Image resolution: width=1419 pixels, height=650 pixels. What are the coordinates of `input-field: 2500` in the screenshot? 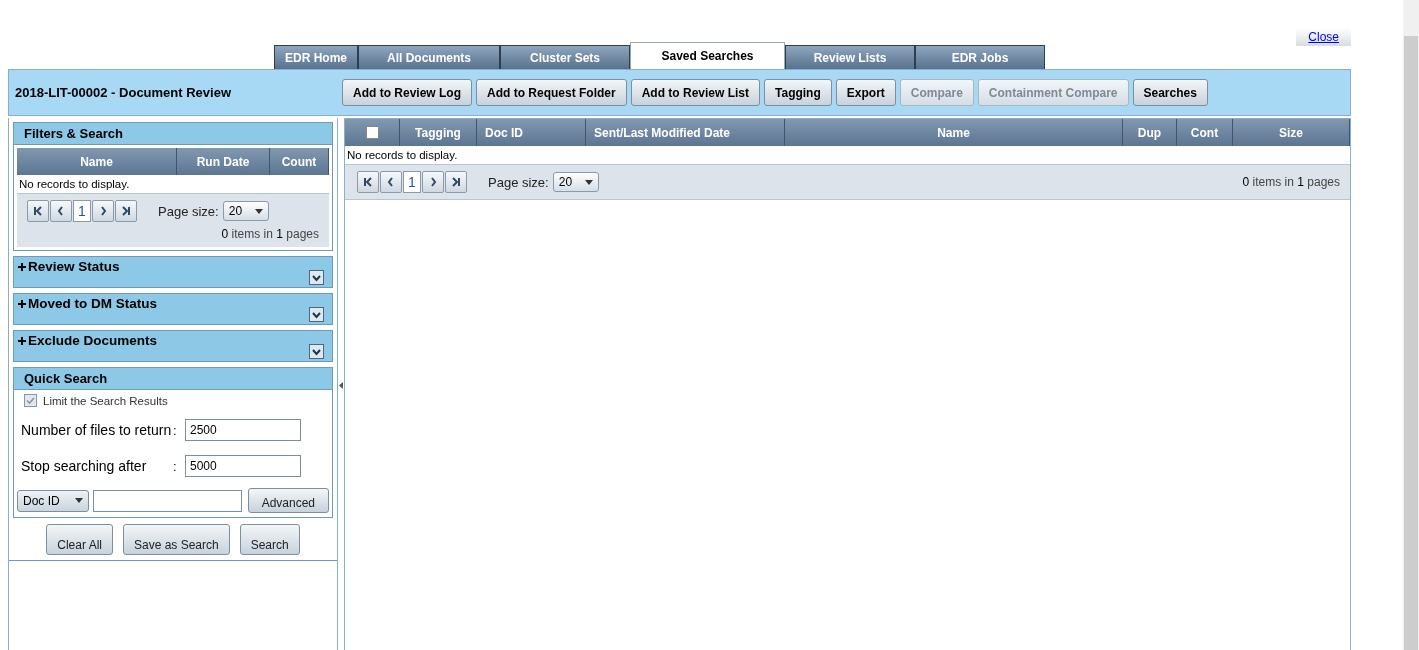 It's located at (243, 430).